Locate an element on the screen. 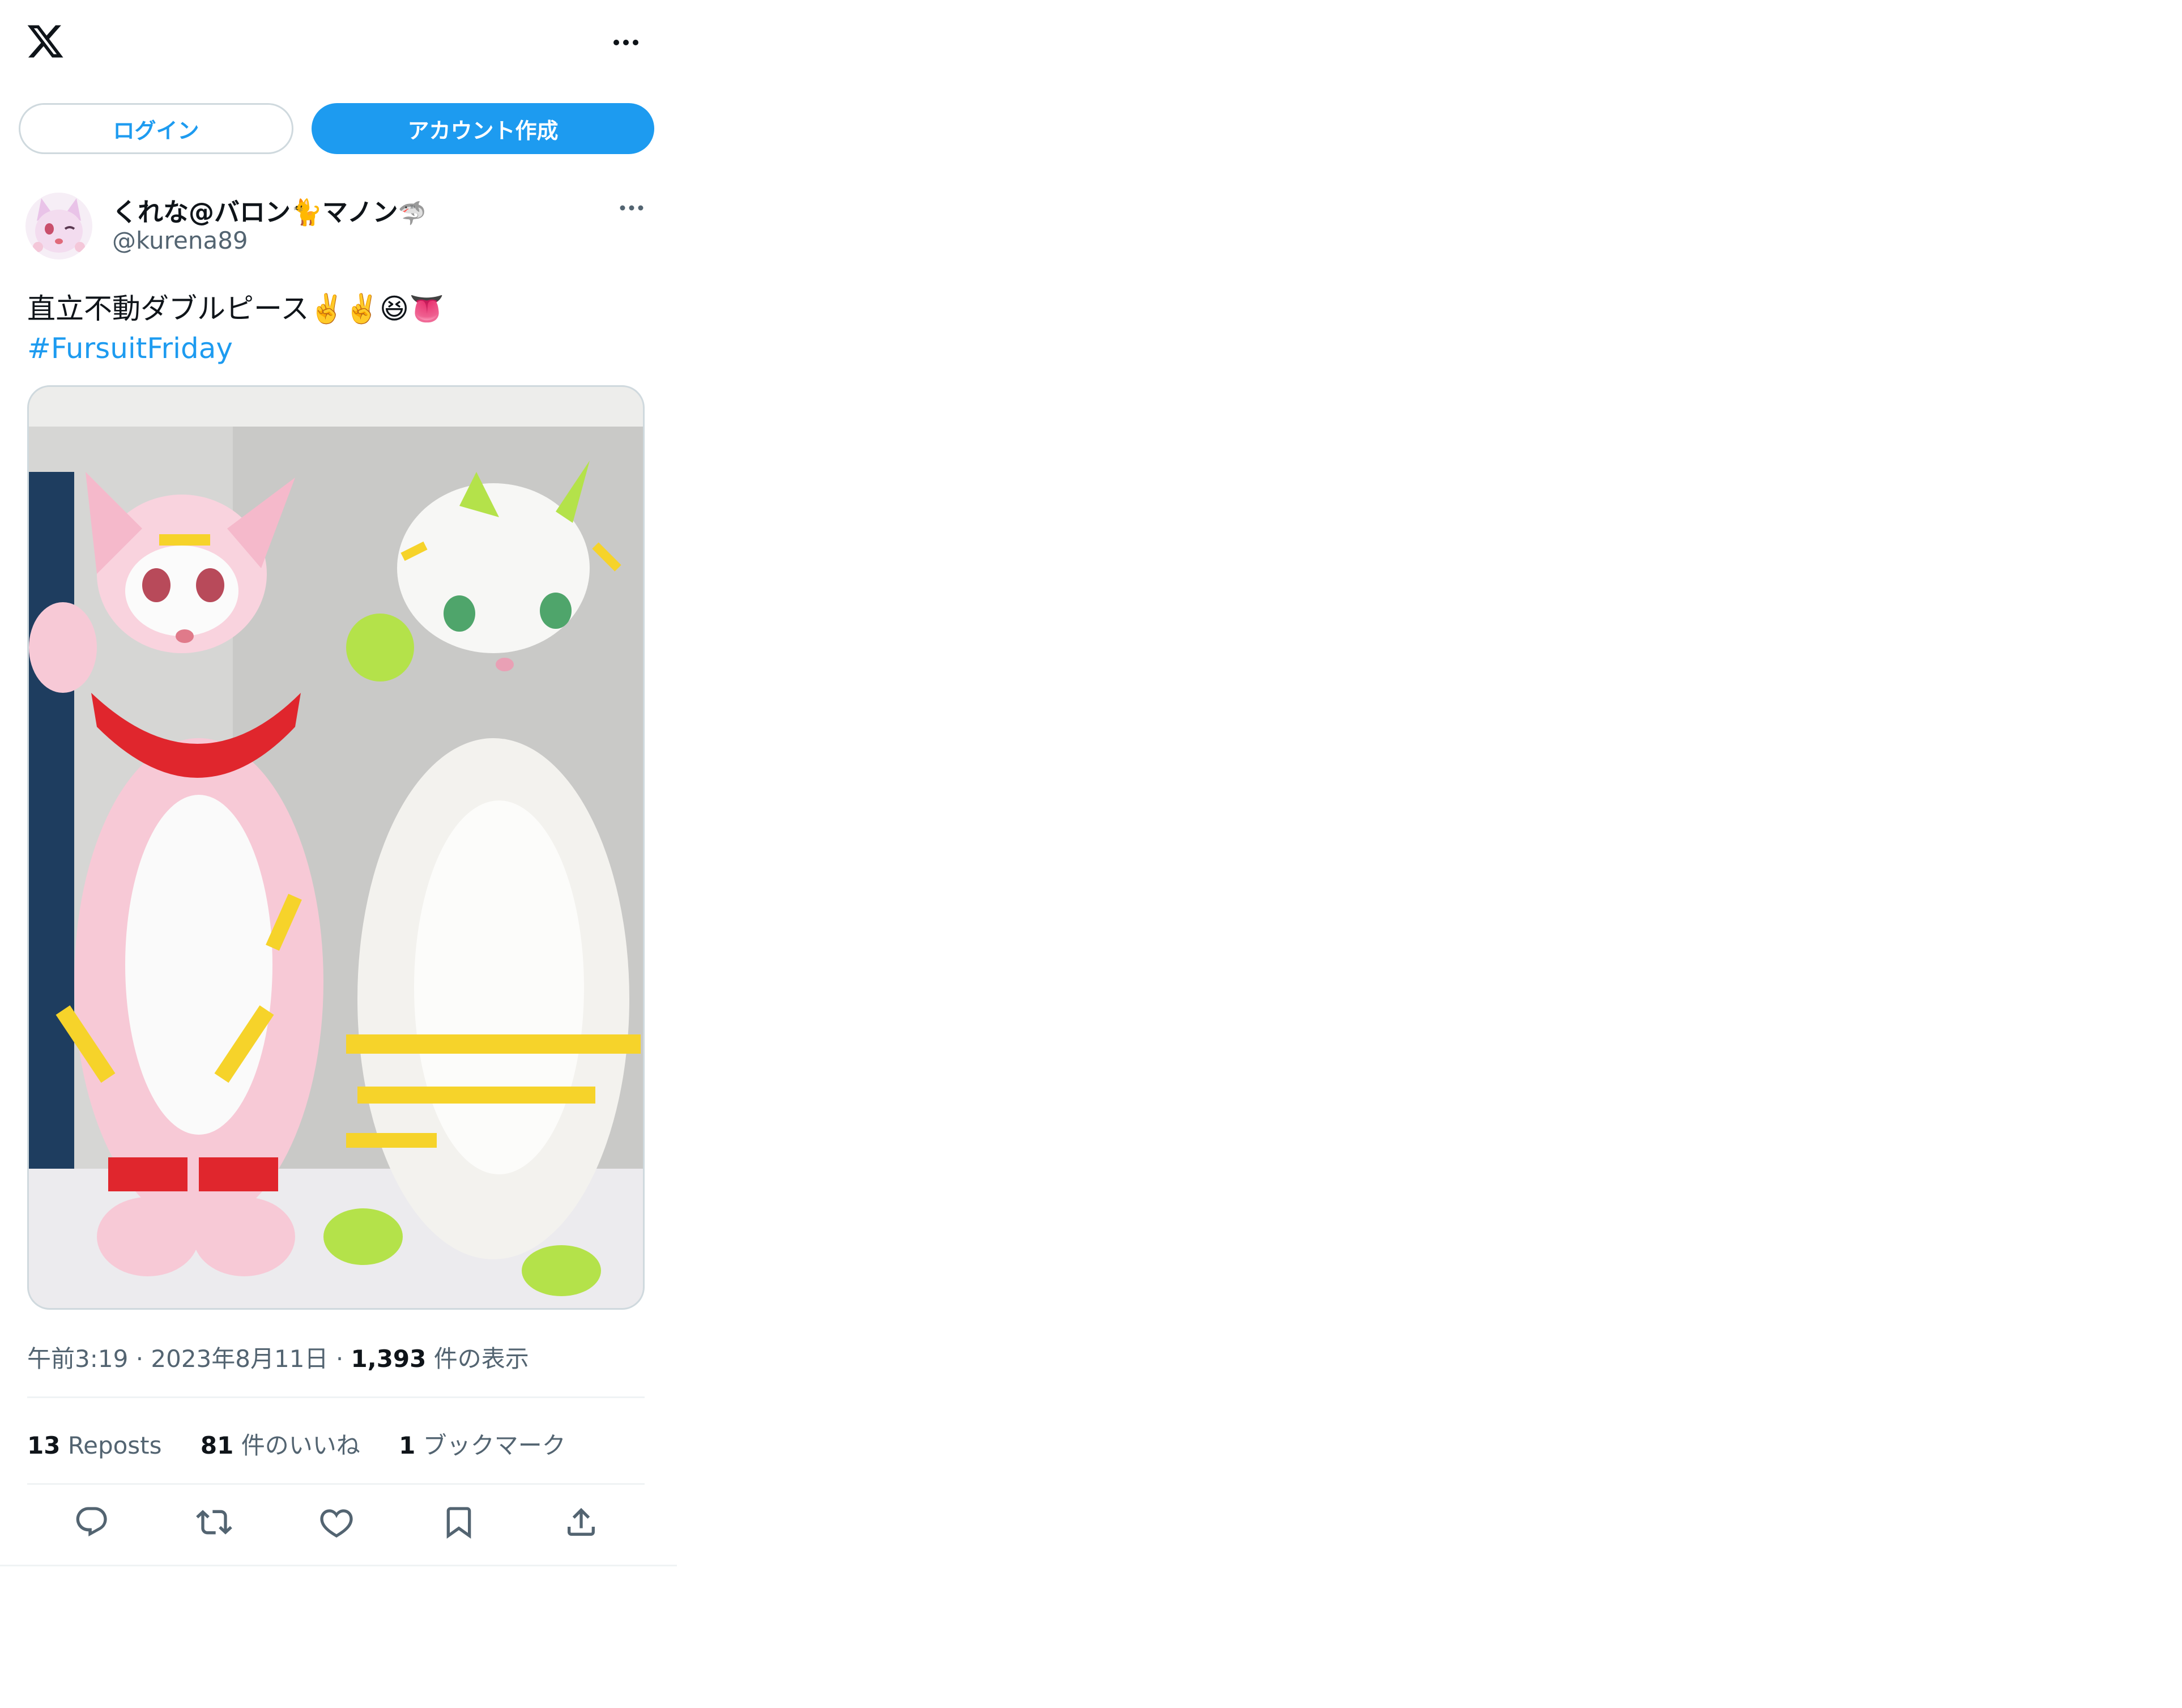 The image size is (2182, 1708). avatar is located at coordinates (58, 226).